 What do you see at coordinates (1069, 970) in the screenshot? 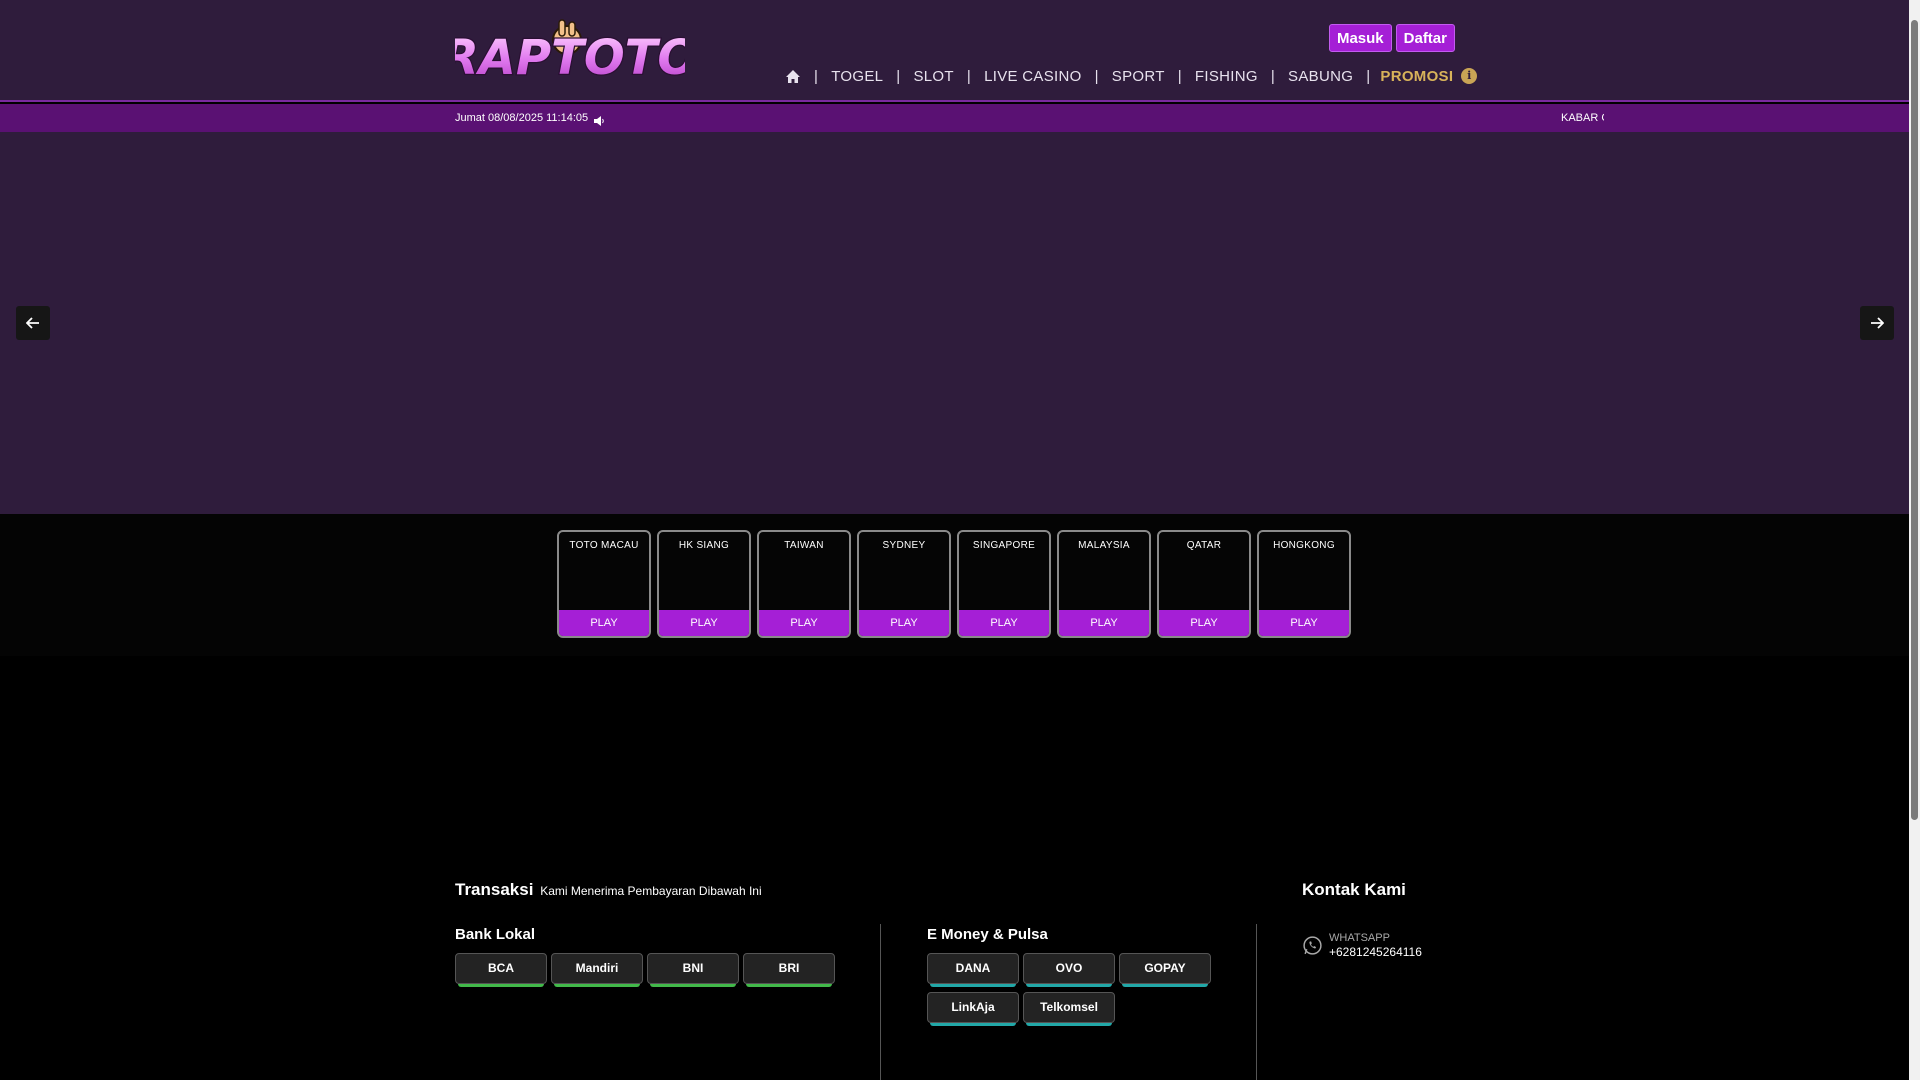
I see `emoney-ovo: OVO` at bounding box center [1069, 970].